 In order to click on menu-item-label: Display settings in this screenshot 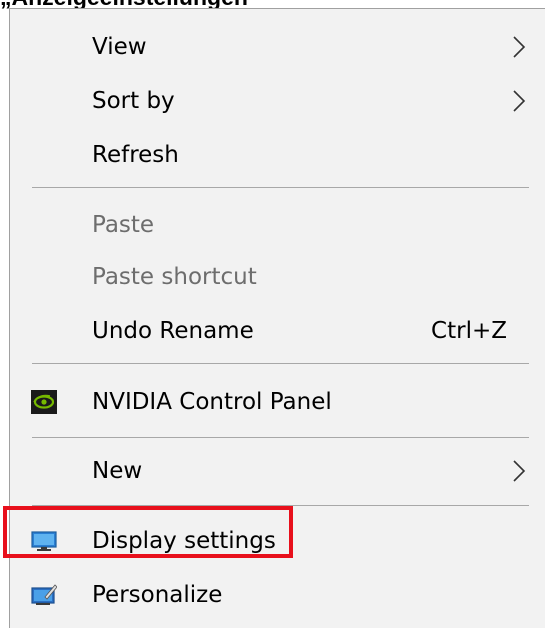, I will do `click(184, 541)`.